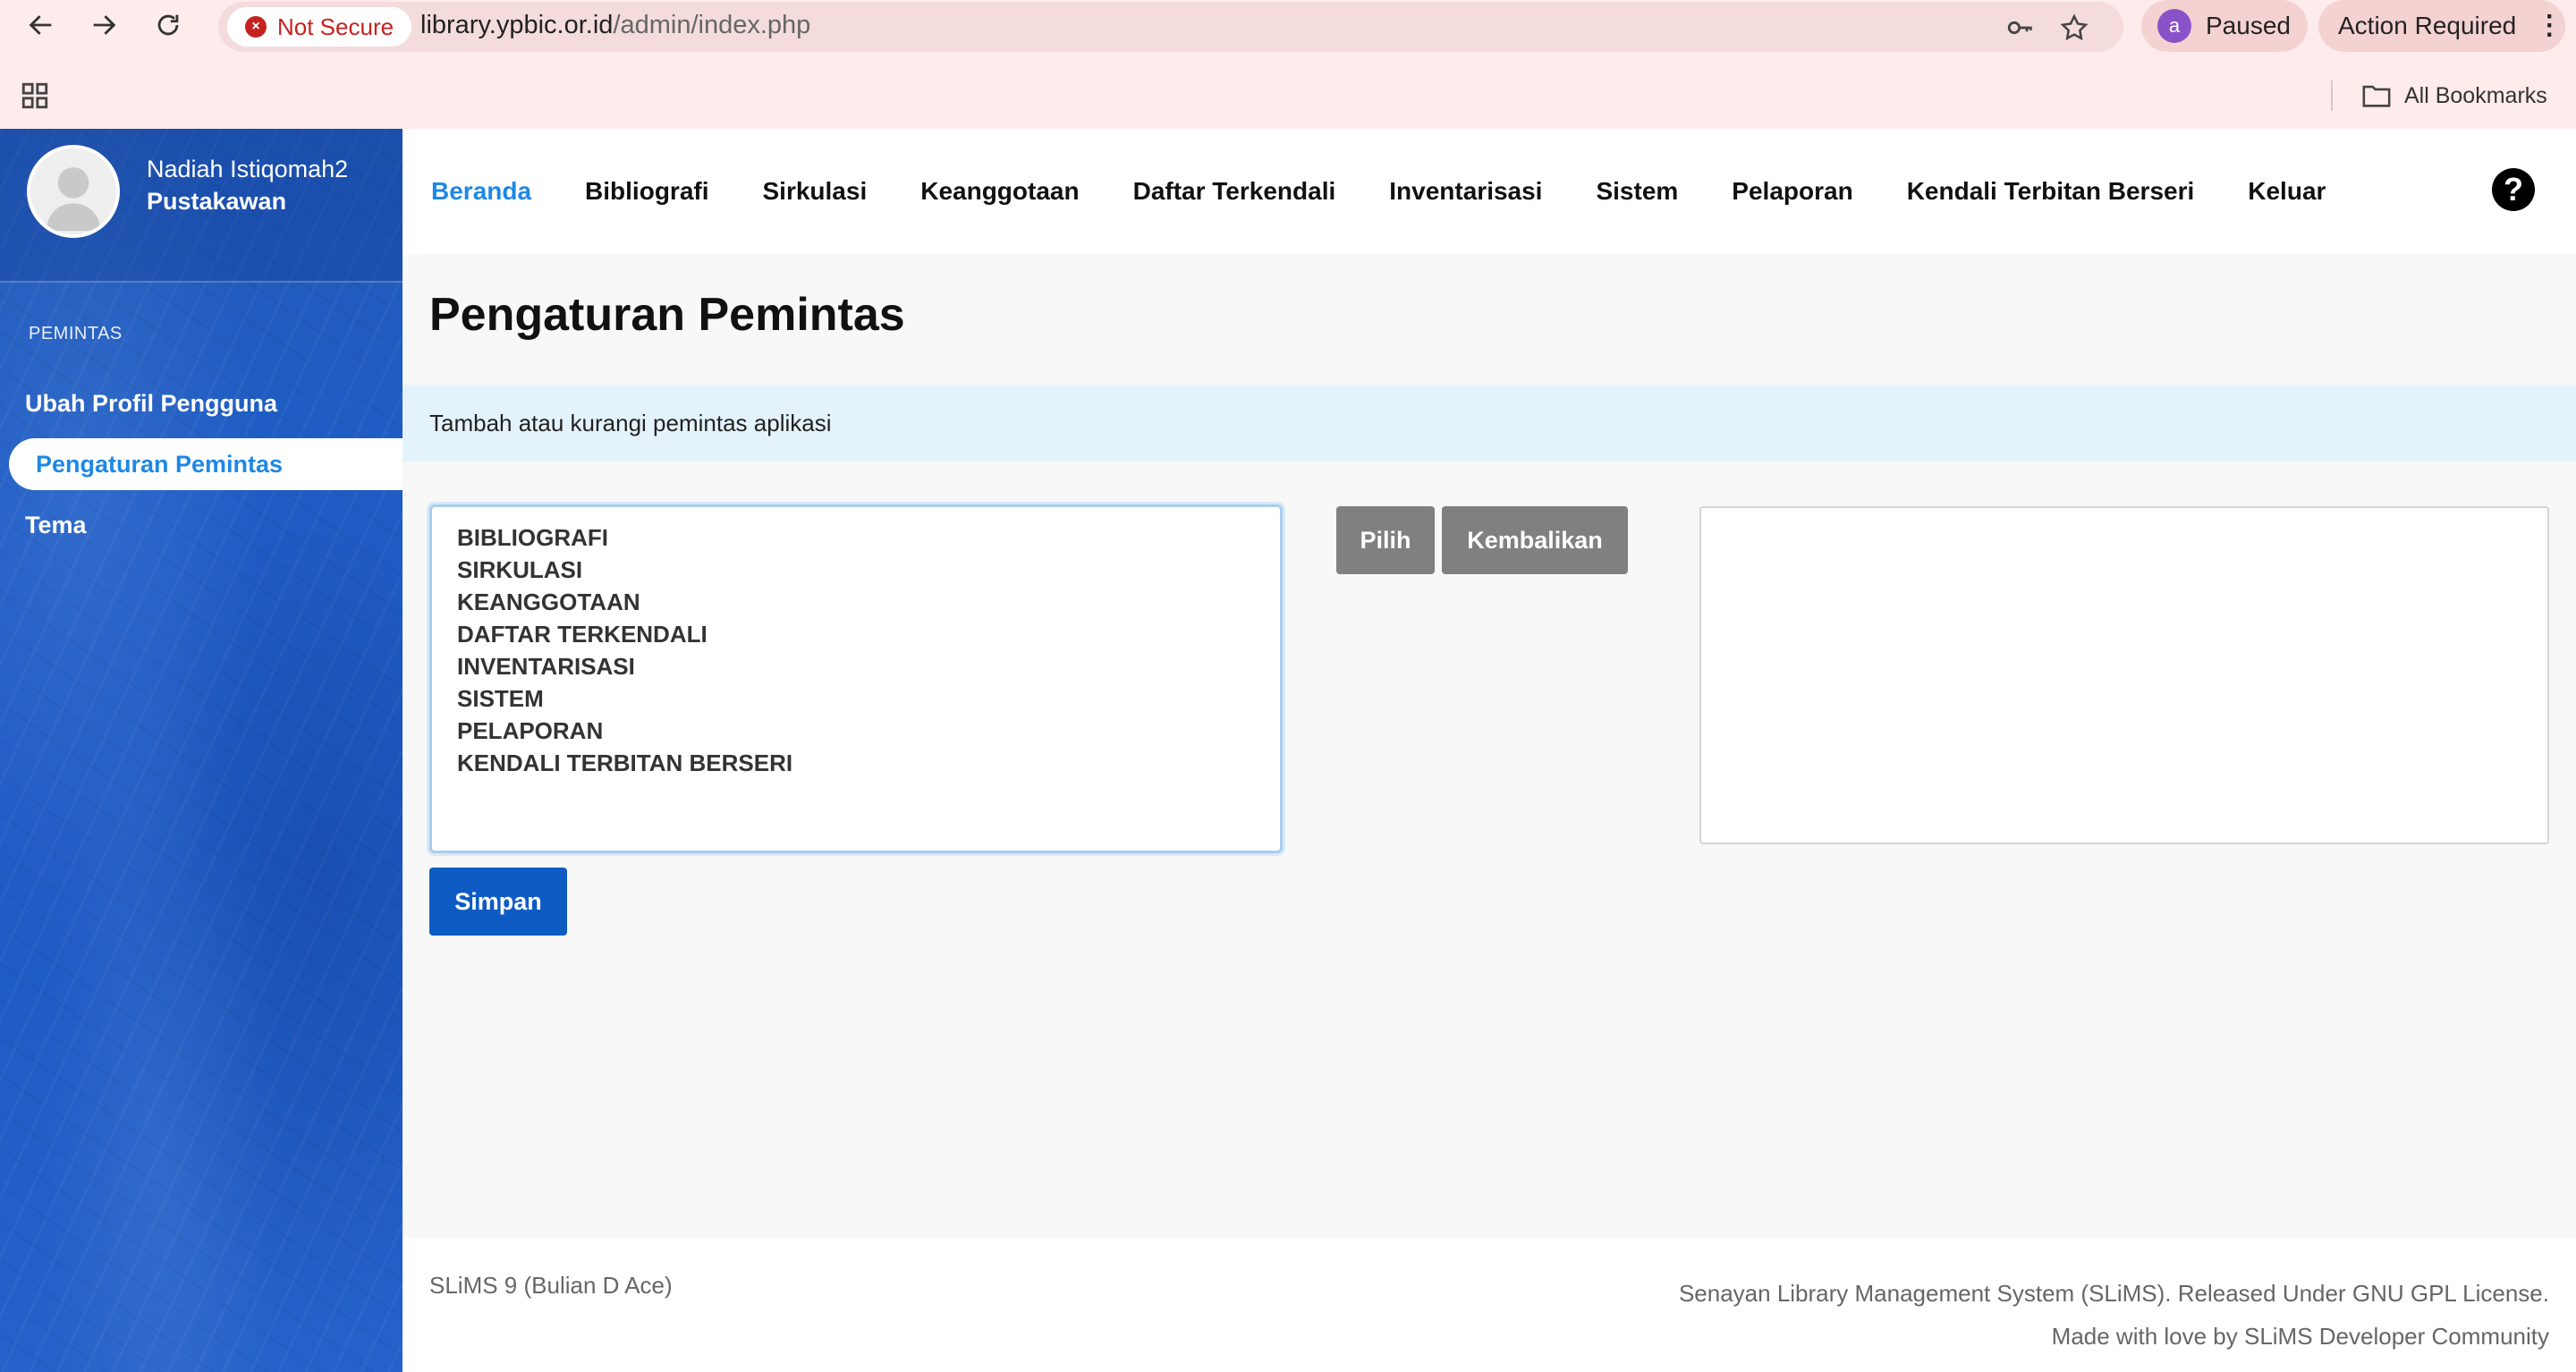 The width and height of the screenshot is (2576, 1372). Describe the element at coordinates (168, 25) in the screenshot. I see `reload-icon` at that location.